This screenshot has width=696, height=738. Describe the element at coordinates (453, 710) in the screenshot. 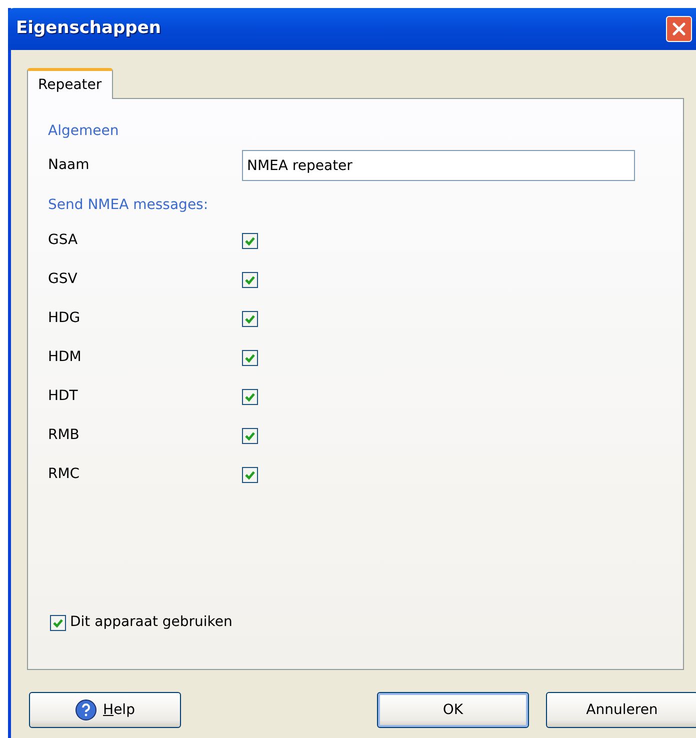

I see `ok-button: OK` at that location.